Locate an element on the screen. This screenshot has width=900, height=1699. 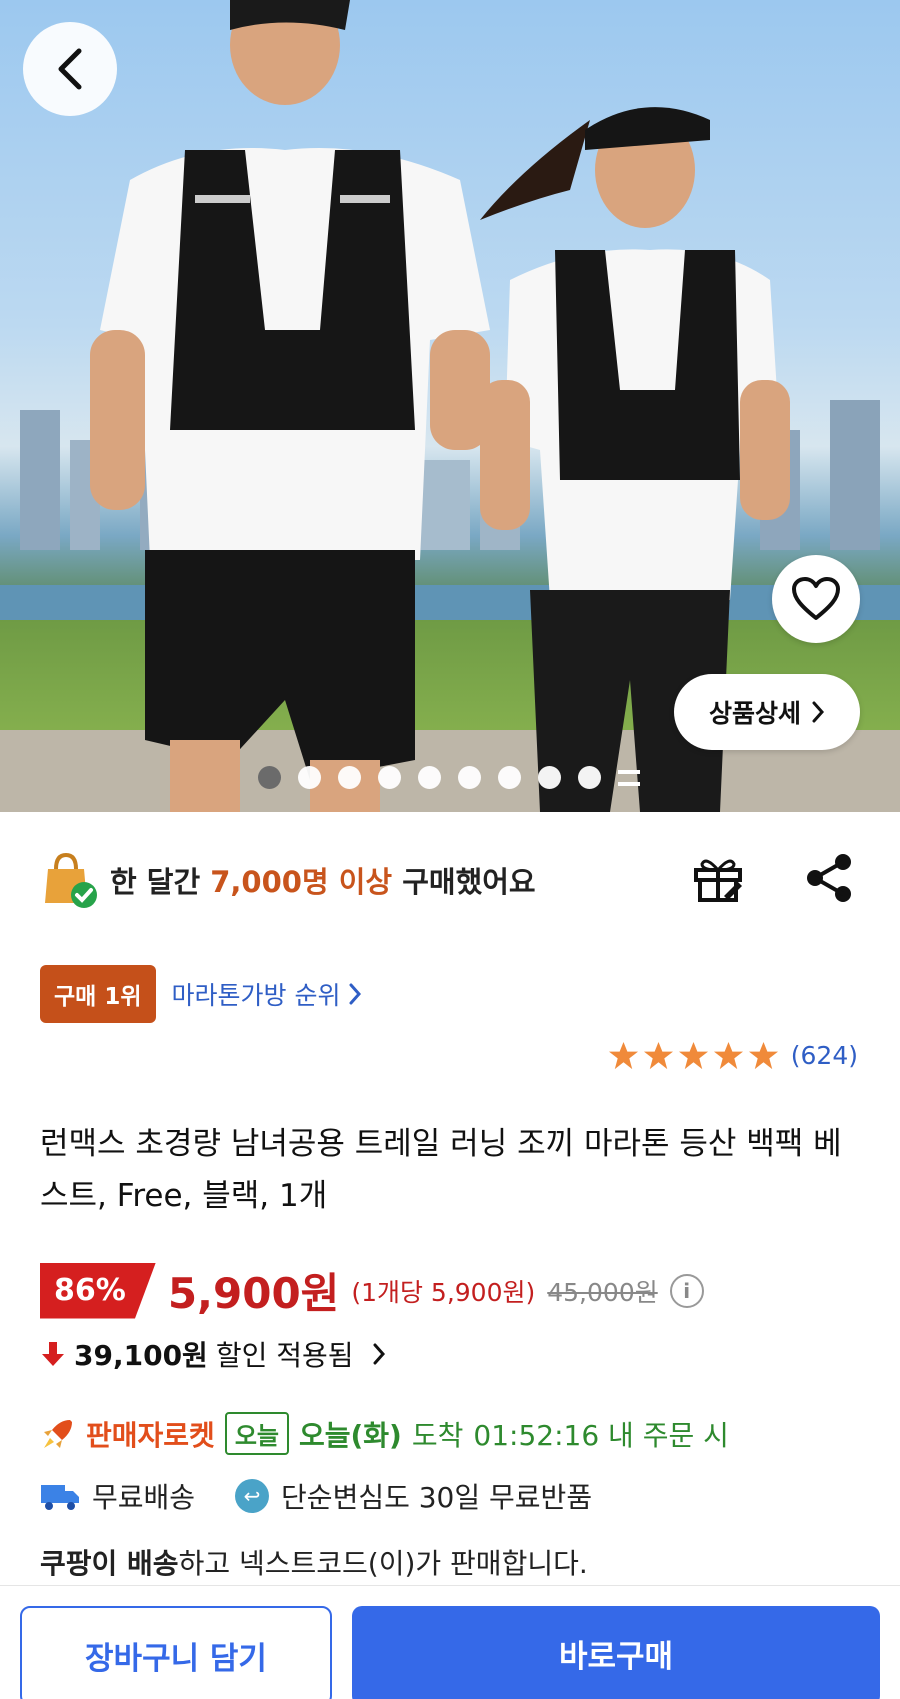
bottom-action-bar: 장바구니 담기 바로구매 is located at coordinates (450, 1642).